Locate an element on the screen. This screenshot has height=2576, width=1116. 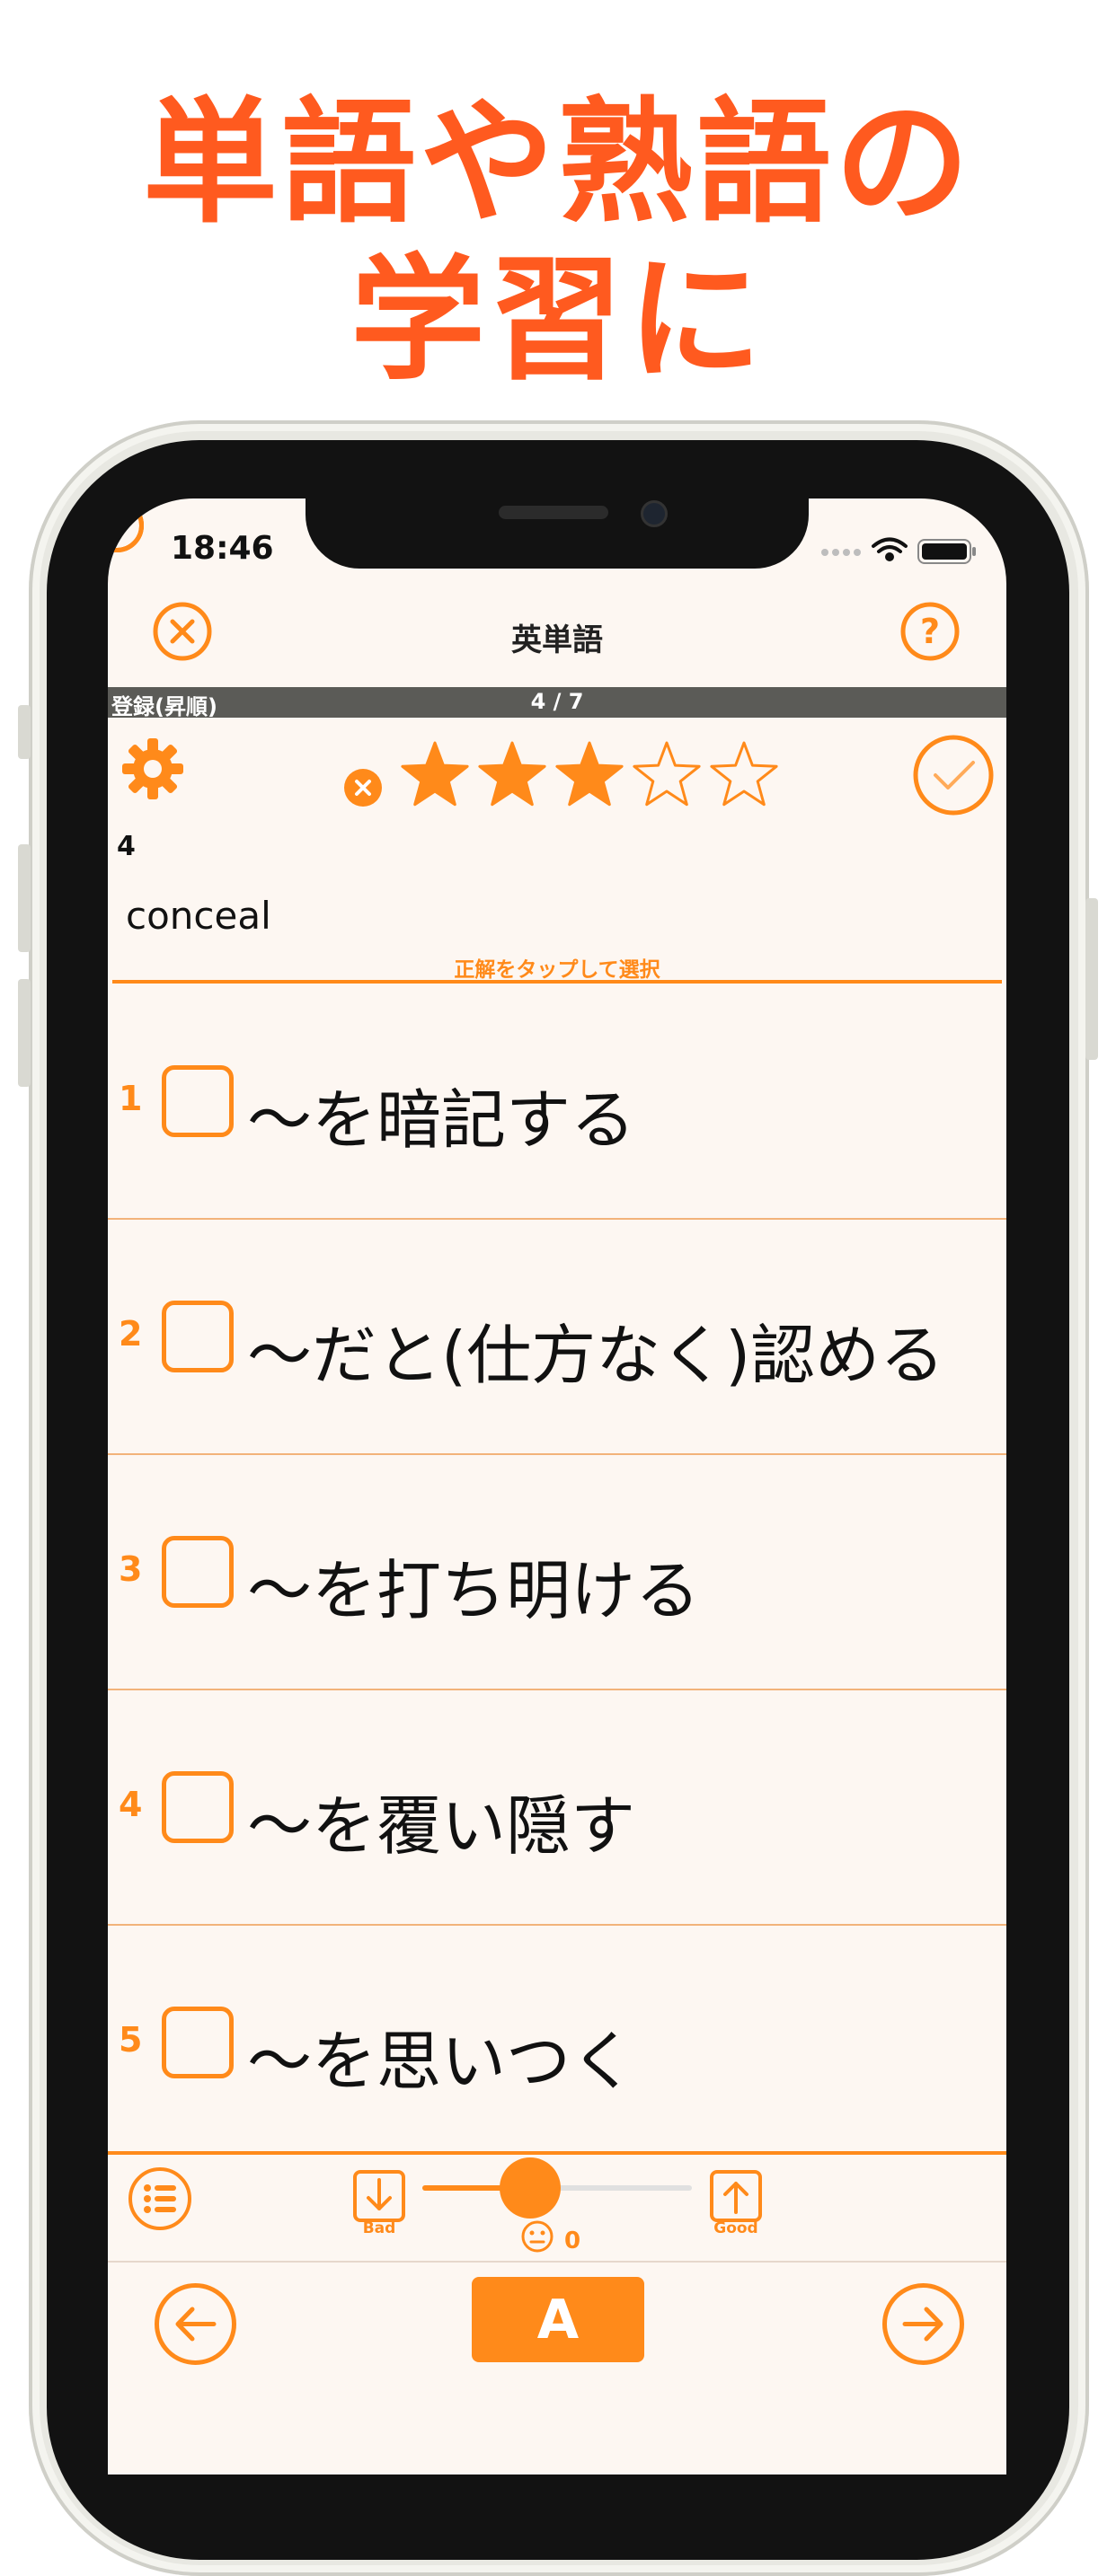
choice-row-5: 5 〜を思いつく is located at coordinates (557, 2043).